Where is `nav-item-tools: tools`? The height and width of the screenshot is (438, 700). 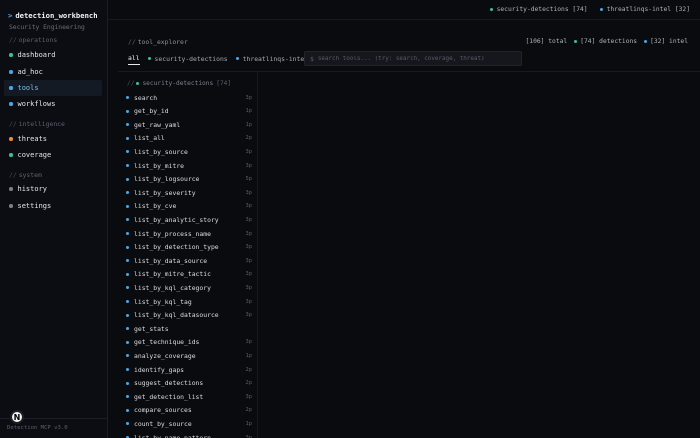
nav-item-tools: tools is located at coordinates (53, 88).